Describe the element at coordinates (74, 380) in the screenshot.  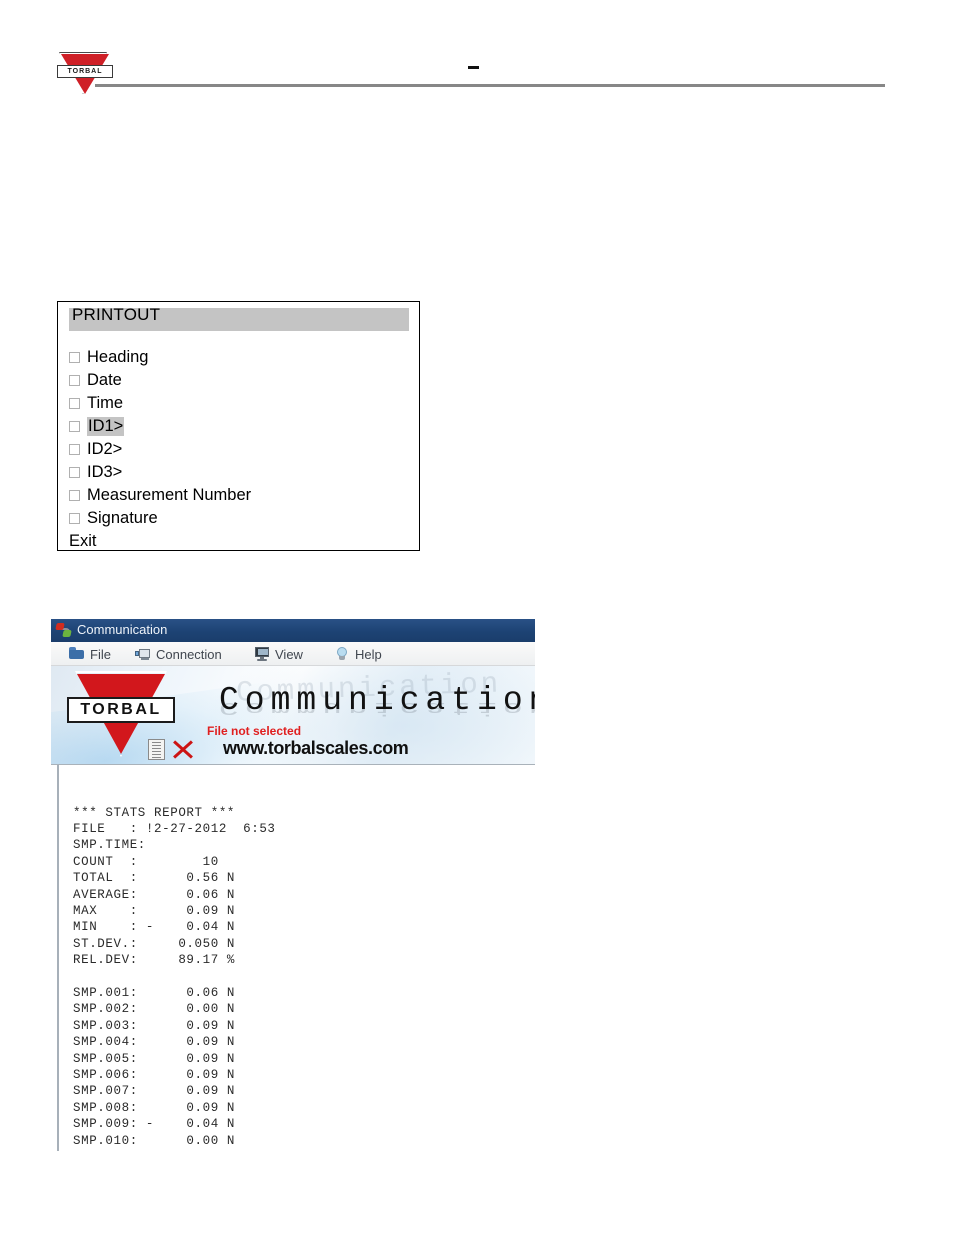
I see `checkbox-date` at that location.